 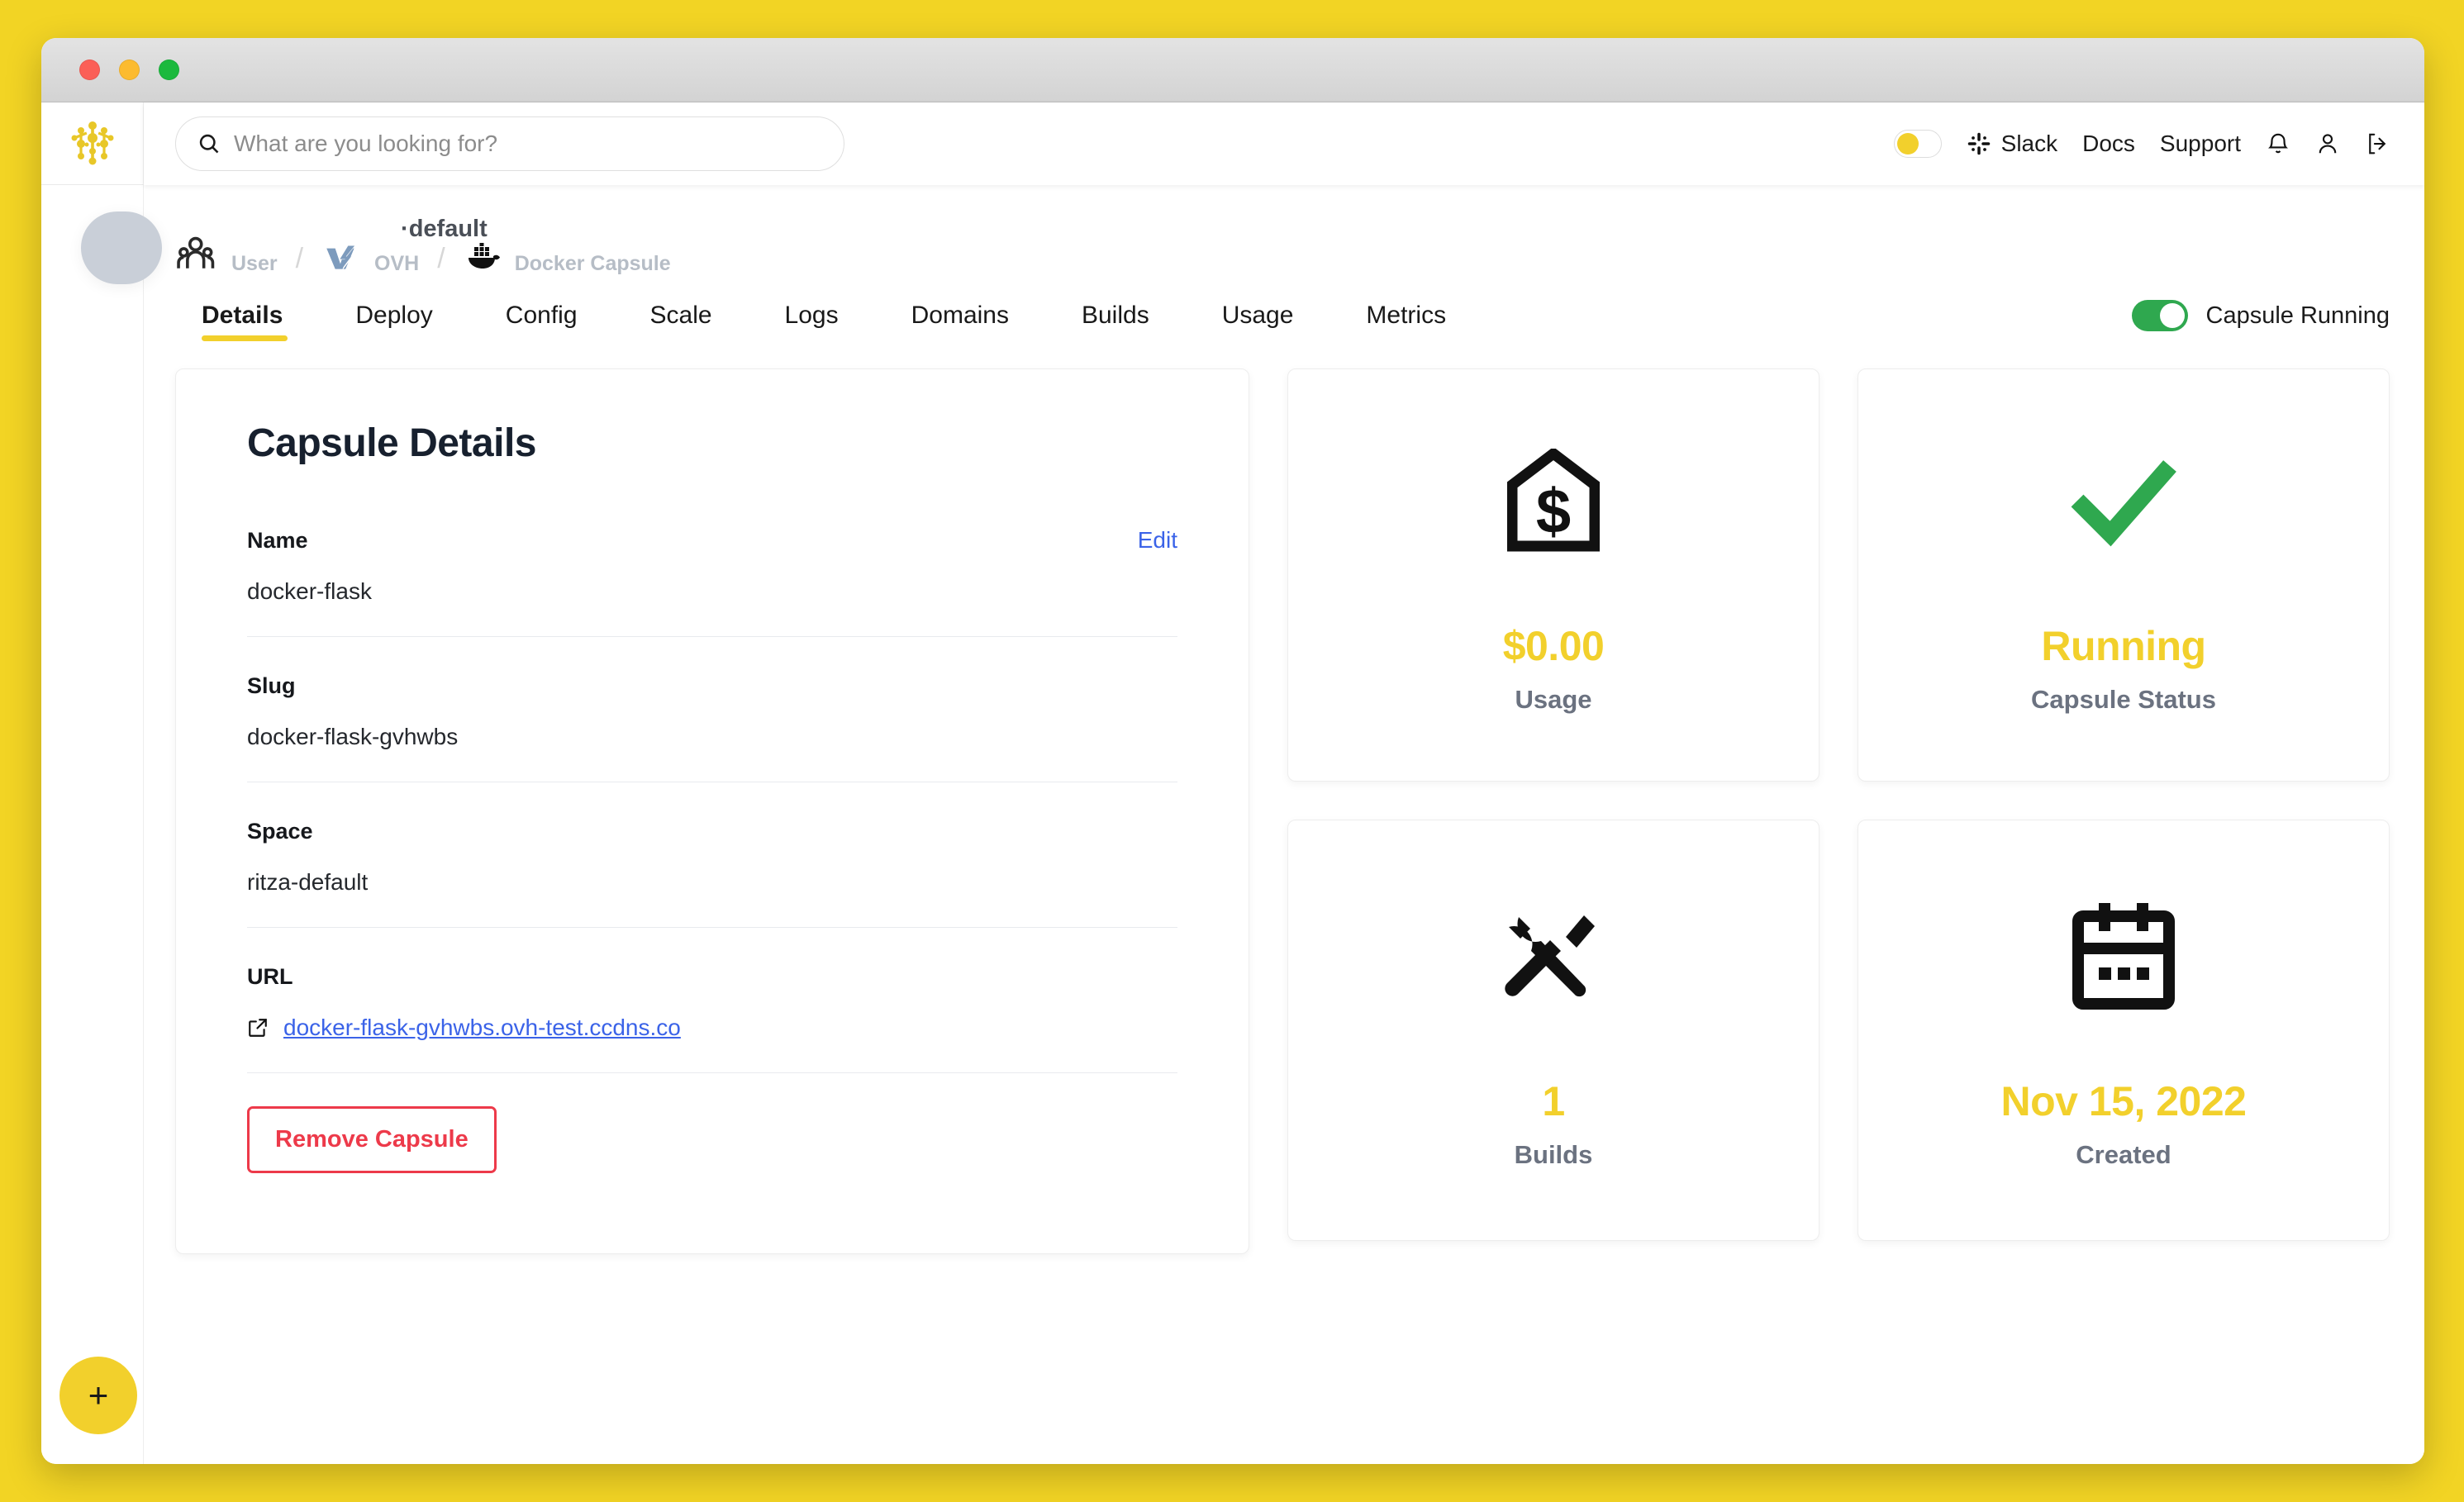 I want to click on logout-icon, so click(x=2377, y=143).